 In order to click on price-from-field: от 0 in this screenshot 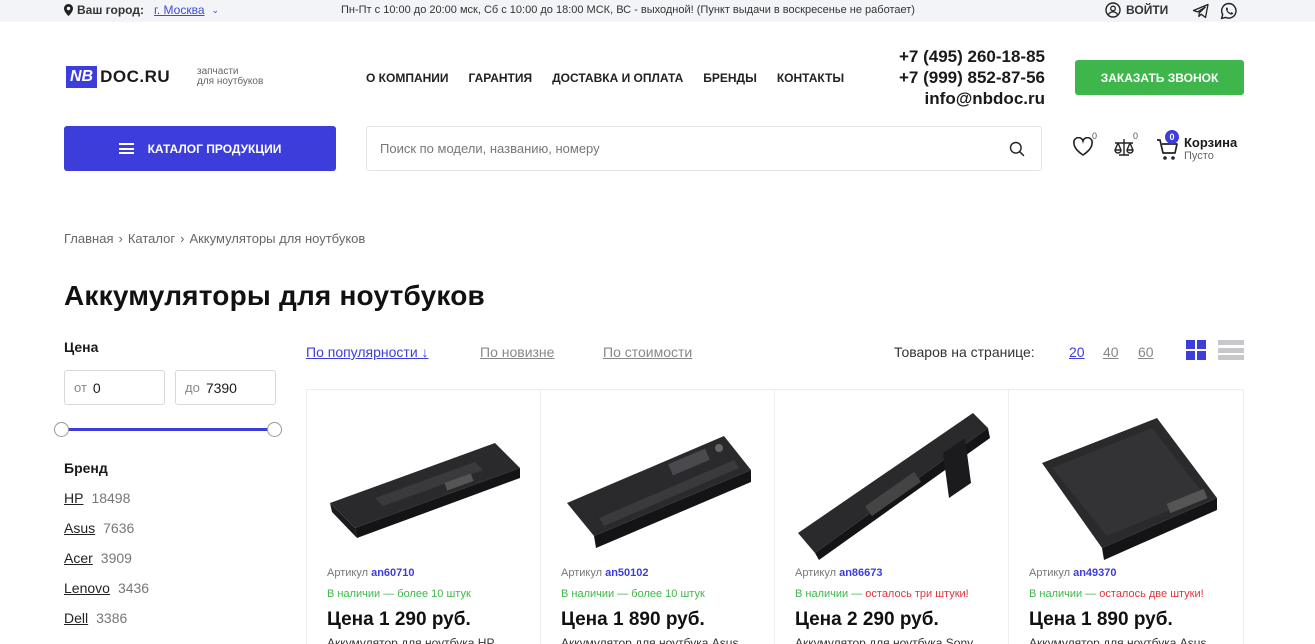, I will do `click(114, 387)`.